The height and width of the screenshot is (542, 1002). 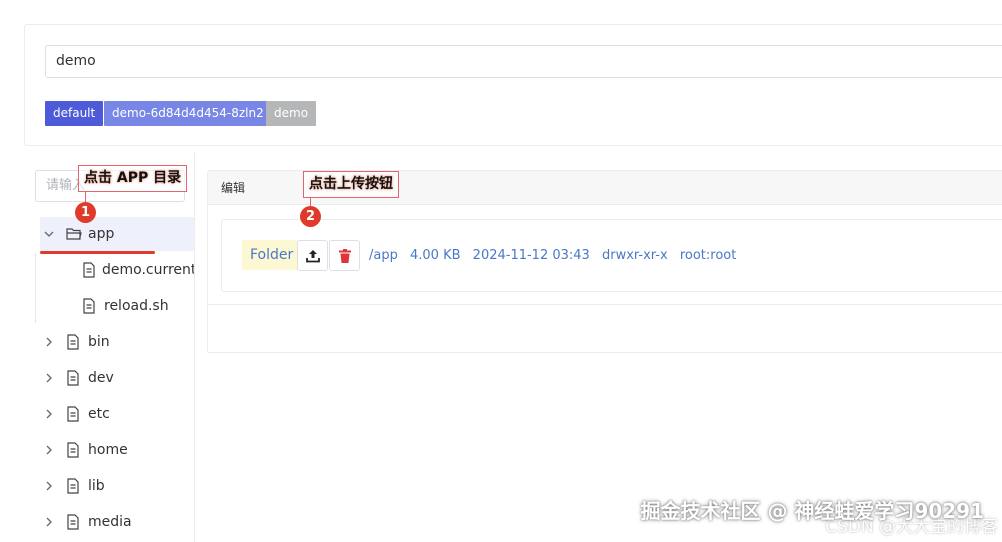 I want to click on file-modified: 2024-11-12 03:43, so click(x=531, y=255).